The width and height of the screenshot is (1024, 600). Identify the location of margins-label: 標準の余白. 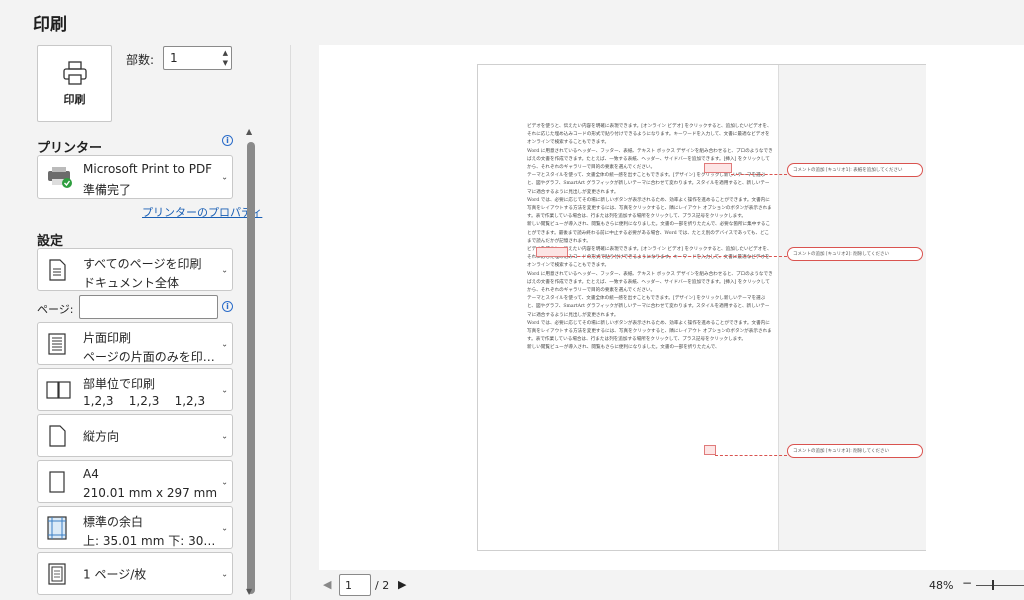
(113, 522).